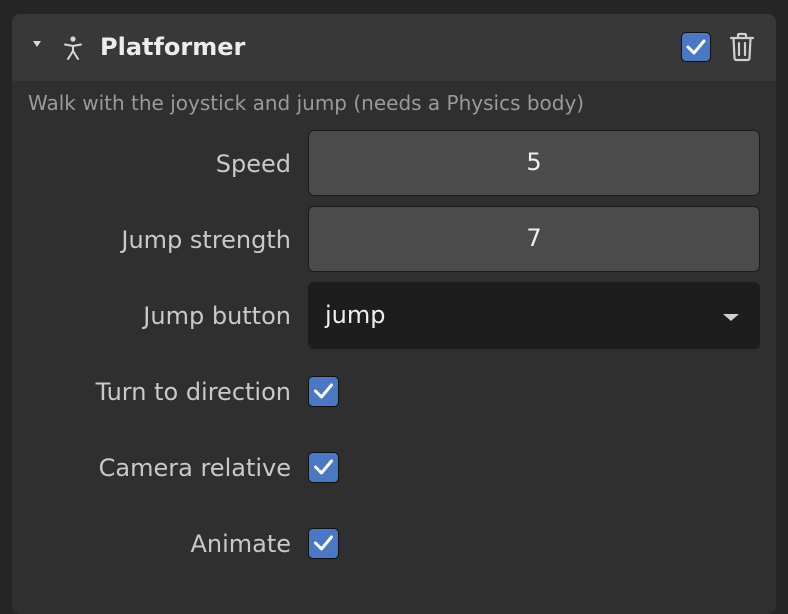 This screenshot has height=614, width=788. Describe the element at coordinates (534, 163) in the screenshot. I see `speed-input: 5` at that location.